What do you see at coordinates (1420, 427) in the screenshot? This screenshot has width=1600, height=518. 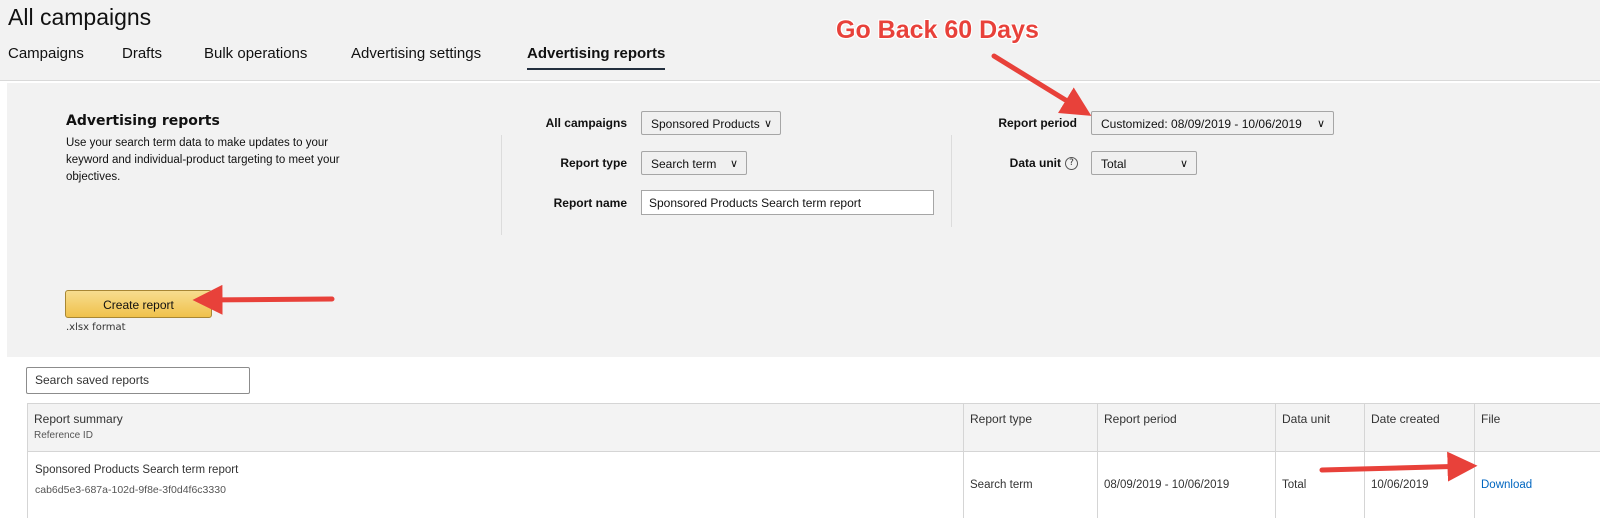 I see `column-header-date-created: Date created` at bounding box center [1420, 427].